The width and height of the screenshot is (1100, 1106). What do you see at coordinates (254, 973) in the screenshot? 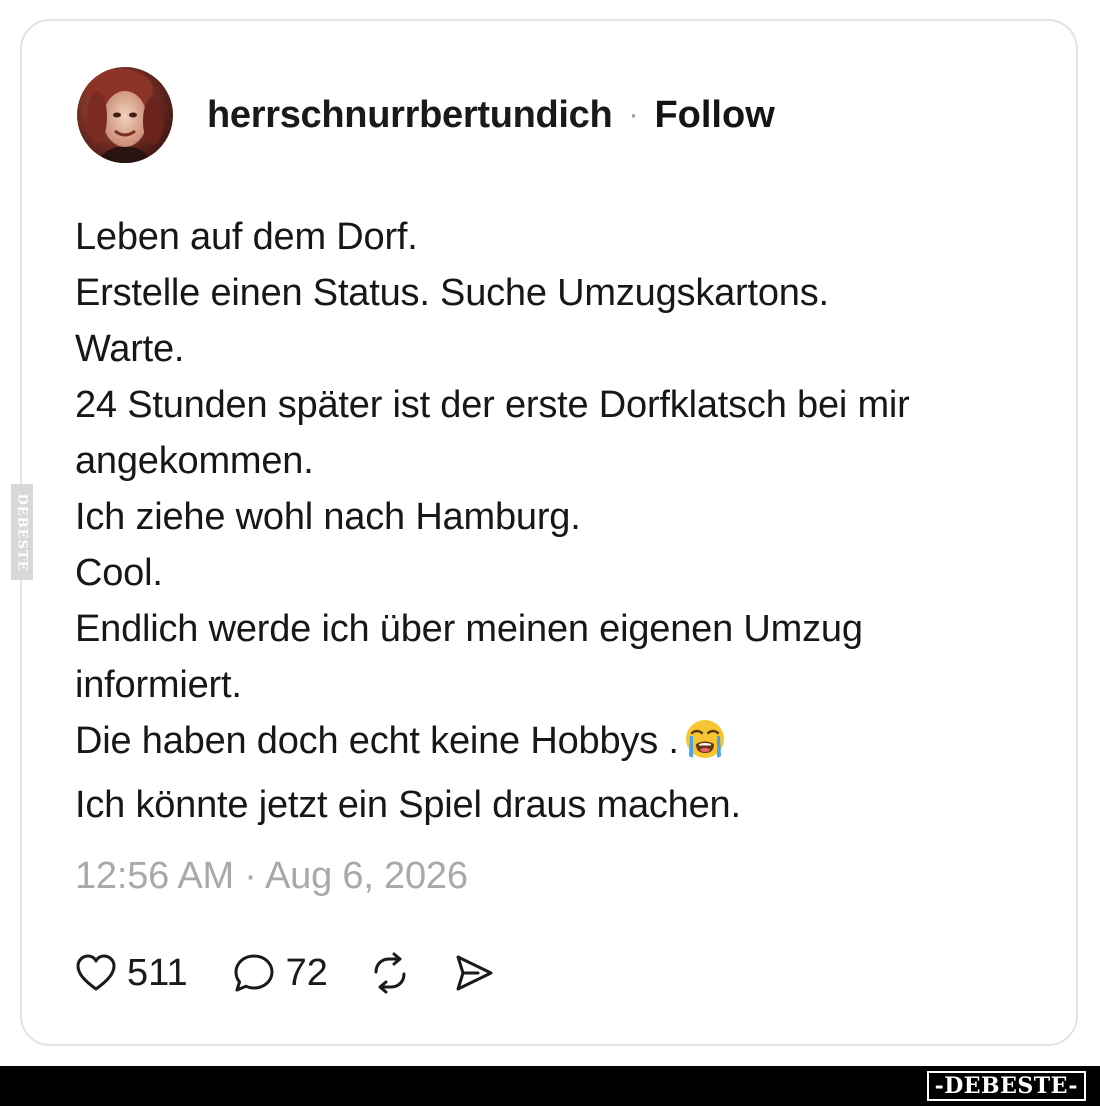
I see `speech-bubble-icon` at bounding box center [254, 973].